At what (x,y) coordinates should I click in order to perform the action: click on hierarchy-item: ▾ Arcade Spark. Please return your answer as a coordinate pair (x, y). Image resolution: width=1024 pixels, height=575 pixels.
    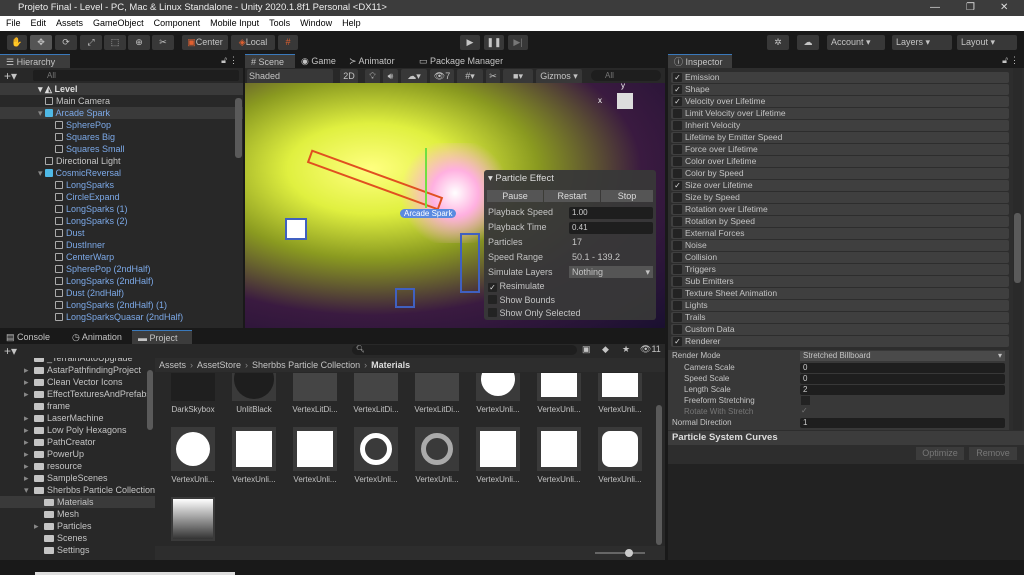
    Looking at the image, I should click on (121, 113).